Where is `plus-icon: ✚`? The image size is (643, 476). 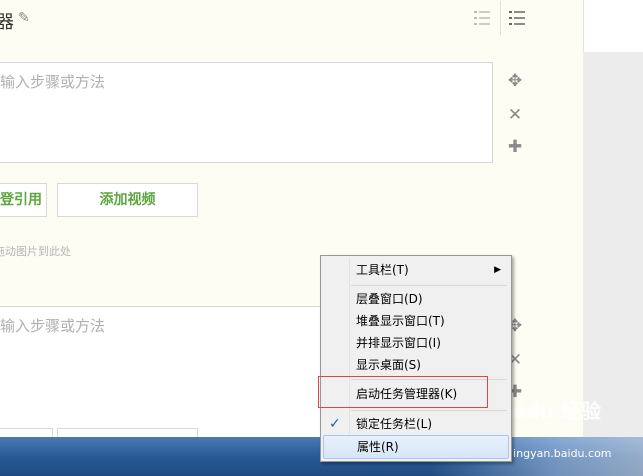
plus-icon: ✚ is located at coordinates (515, 147).